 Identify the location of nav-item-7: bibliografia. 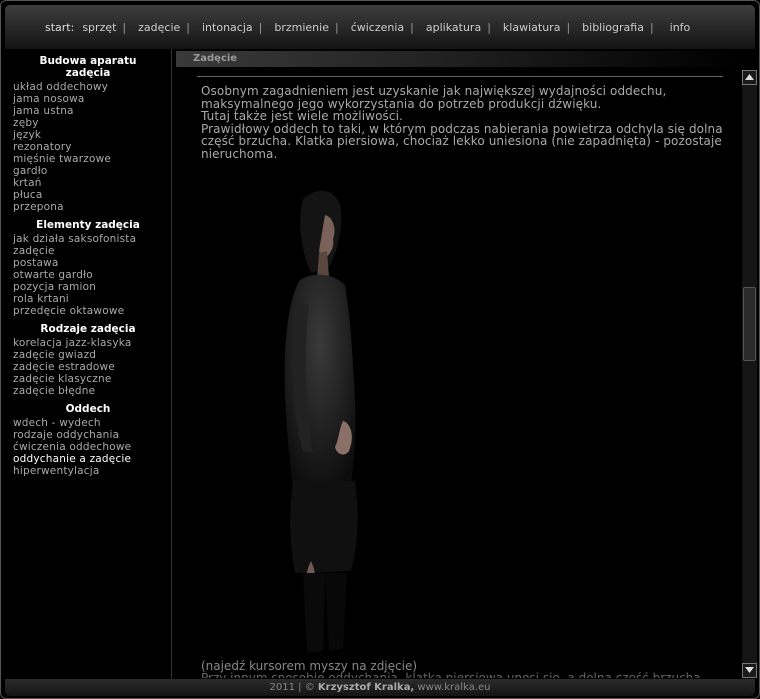
(613, 27).